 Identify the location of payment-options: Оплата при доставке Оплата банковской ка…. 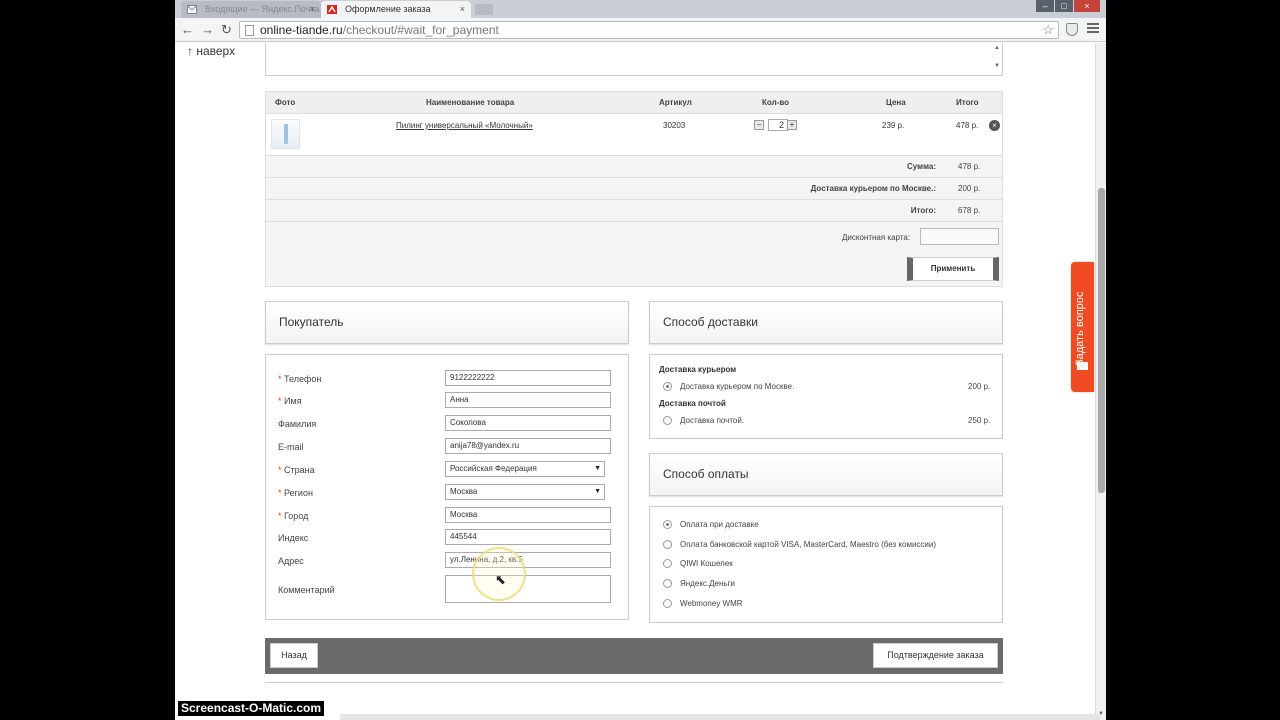
(826, 564).